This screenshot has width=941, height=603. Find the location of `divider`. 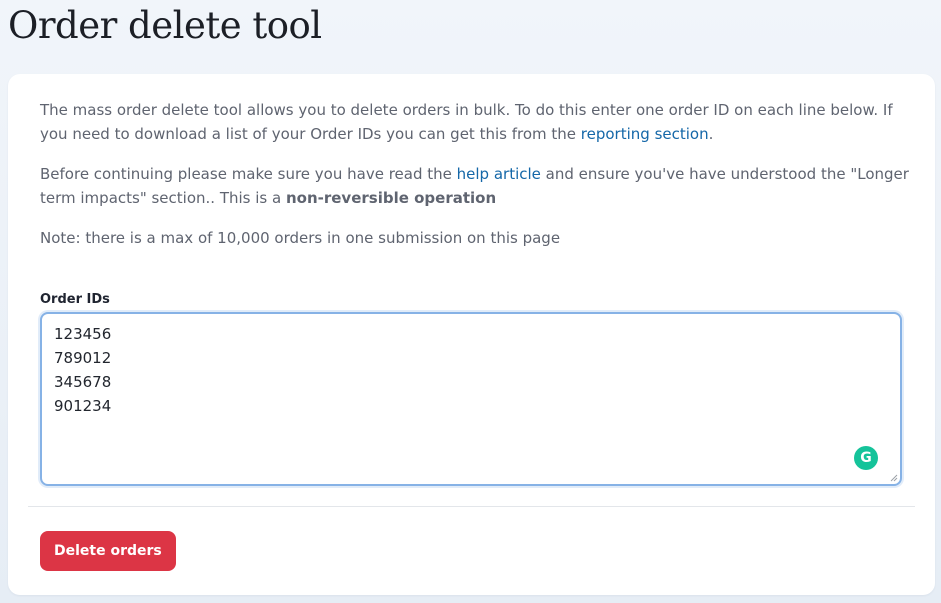

divider is located at coordinates (471, 506).